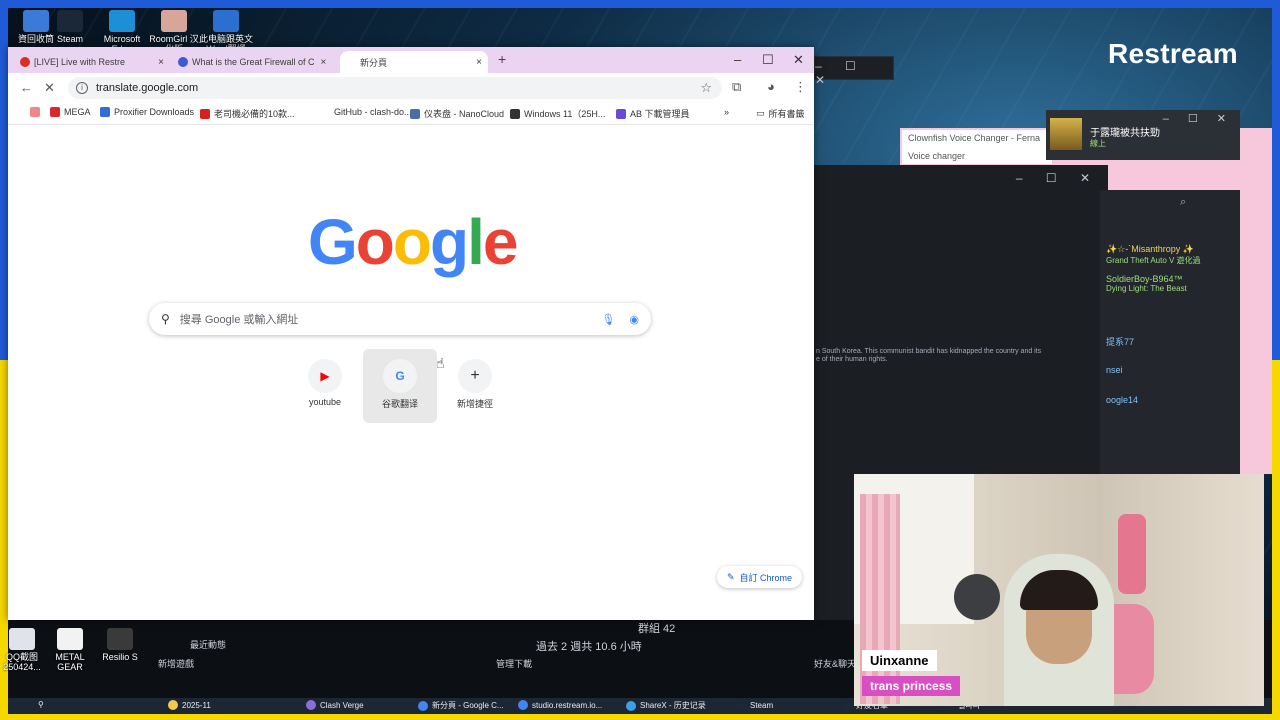  What do you see at coordinates (37, 112) in the screenshot?
I see `bookmark-apps-icon` at bounding box center [37, 112].